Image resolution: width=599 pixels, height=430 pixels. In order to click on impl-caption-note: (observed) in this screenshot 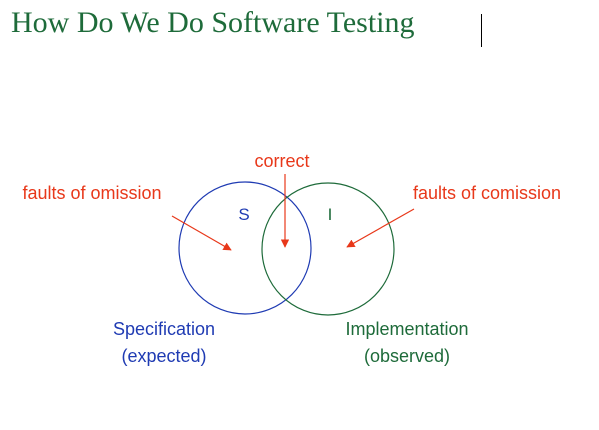, I will do `click(407, 356)`.